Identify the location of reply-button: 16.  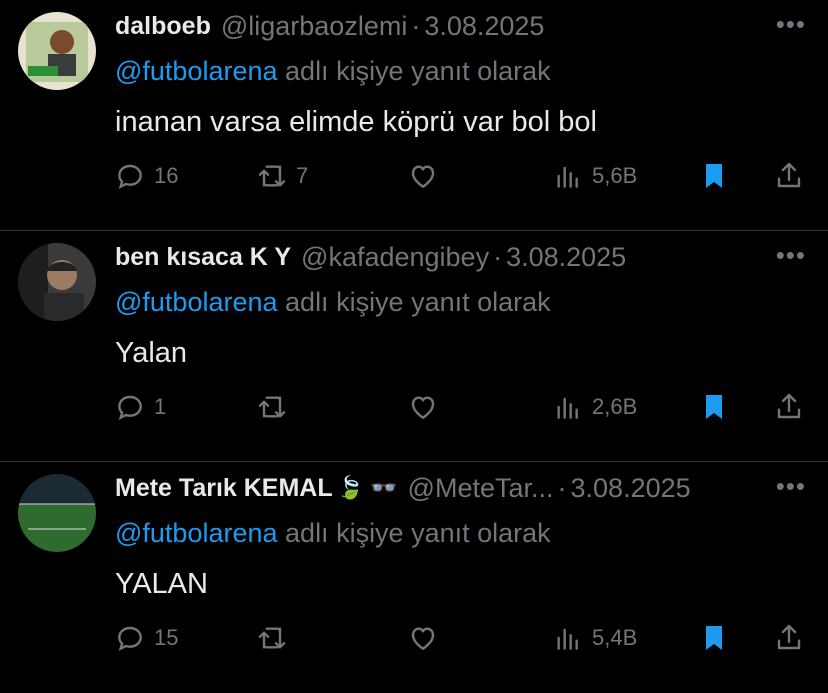
(146, 176).